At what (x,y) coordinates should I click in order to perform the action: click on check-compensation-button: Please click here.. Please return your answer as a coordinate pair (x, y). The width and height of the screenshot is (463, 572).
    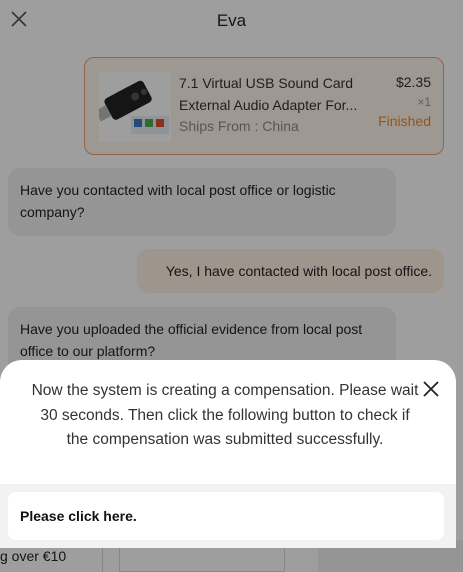
    Looking at the image, I should click on (226, 516).